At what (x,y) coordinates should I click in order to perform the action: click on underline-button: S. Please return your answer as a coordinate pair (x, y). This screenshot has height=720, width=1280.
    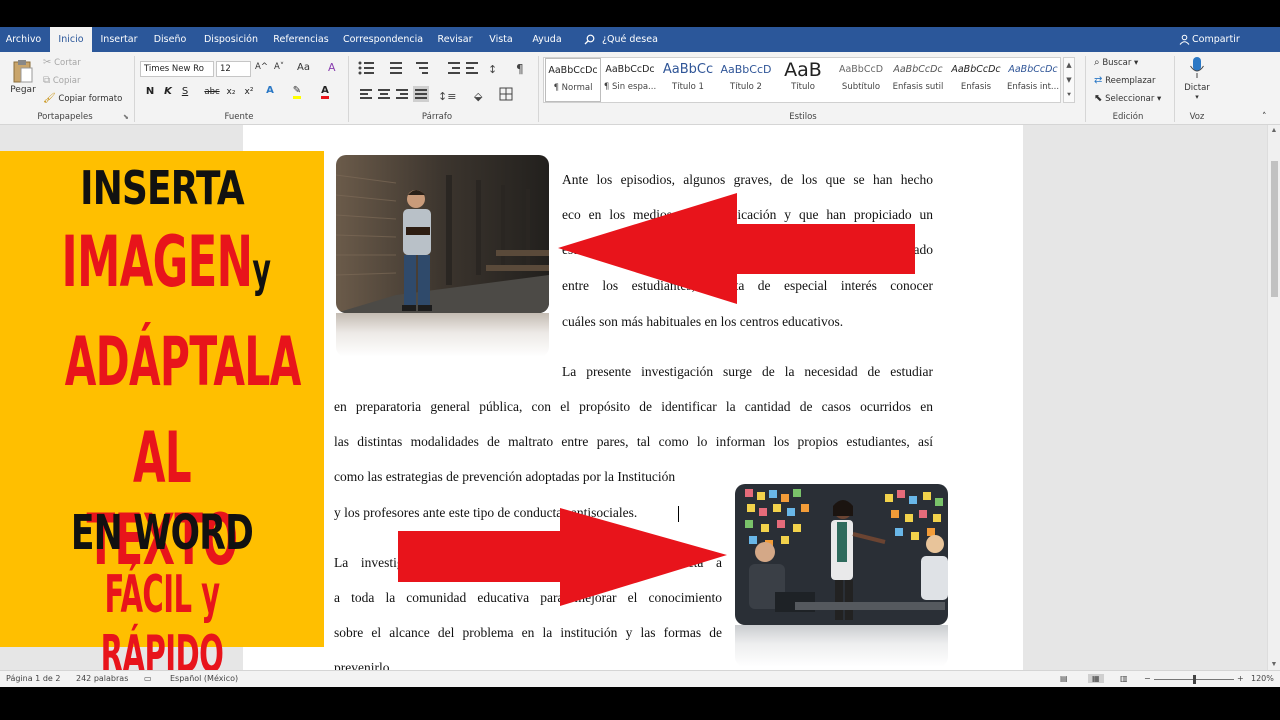
    Looking at the image, I should click on (185, 91).